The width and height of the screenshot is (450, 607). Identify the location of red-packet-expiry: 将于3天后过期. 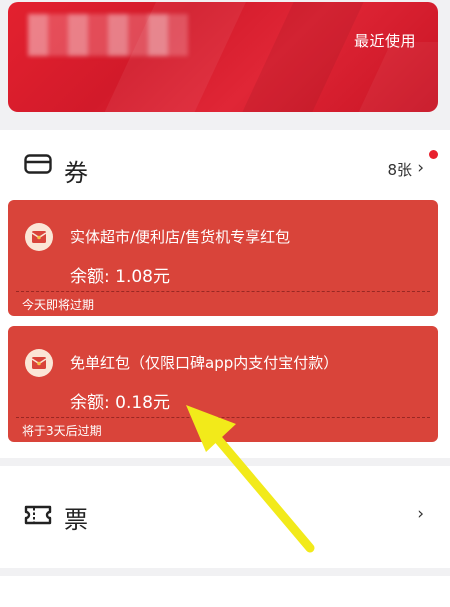
(62, 431).